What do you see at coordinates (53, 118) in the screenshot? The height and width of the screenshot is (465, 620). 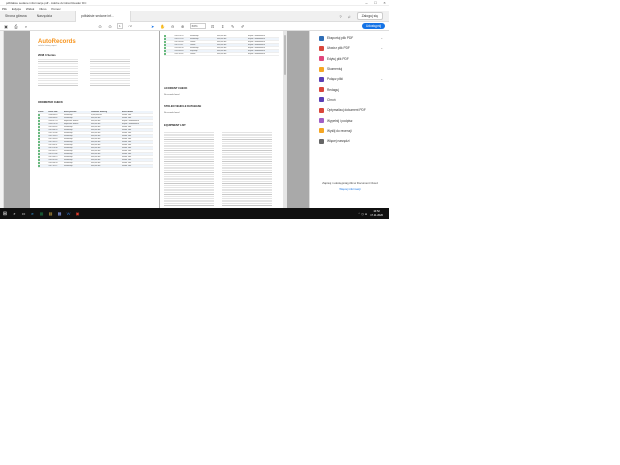 I see `table-cell: 2009-04-02` at bounding box center [53, 118].